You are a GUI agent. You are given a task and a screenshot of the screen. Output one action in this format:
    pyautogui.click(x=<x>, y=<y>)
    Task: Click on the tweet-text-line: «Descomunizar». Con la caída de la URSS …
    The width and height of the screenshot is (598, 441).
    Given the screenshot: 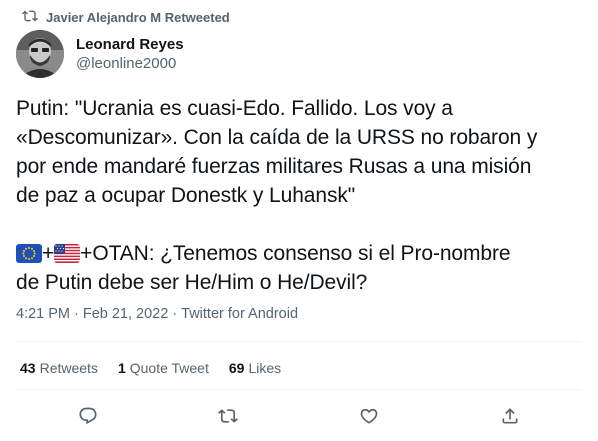 What is the action you would take?
    pyautogui.click(x=277, y=137)
    